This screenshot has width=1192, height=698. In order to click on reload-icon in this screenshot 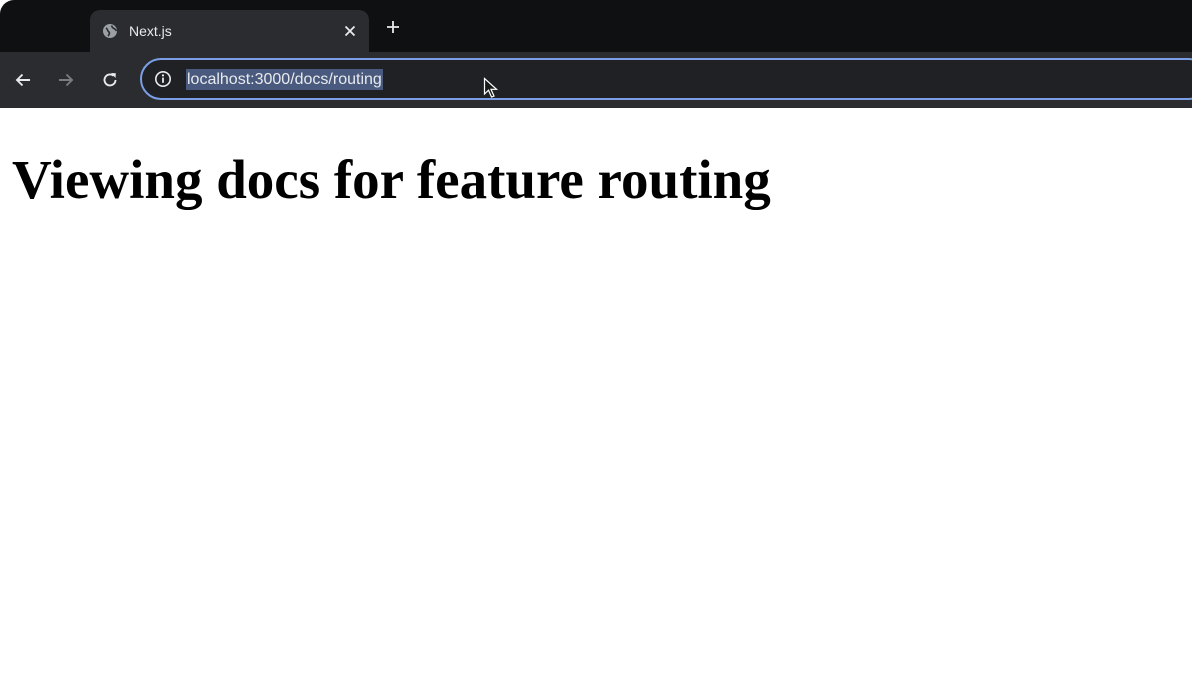, I will do `click(110, 80)`.